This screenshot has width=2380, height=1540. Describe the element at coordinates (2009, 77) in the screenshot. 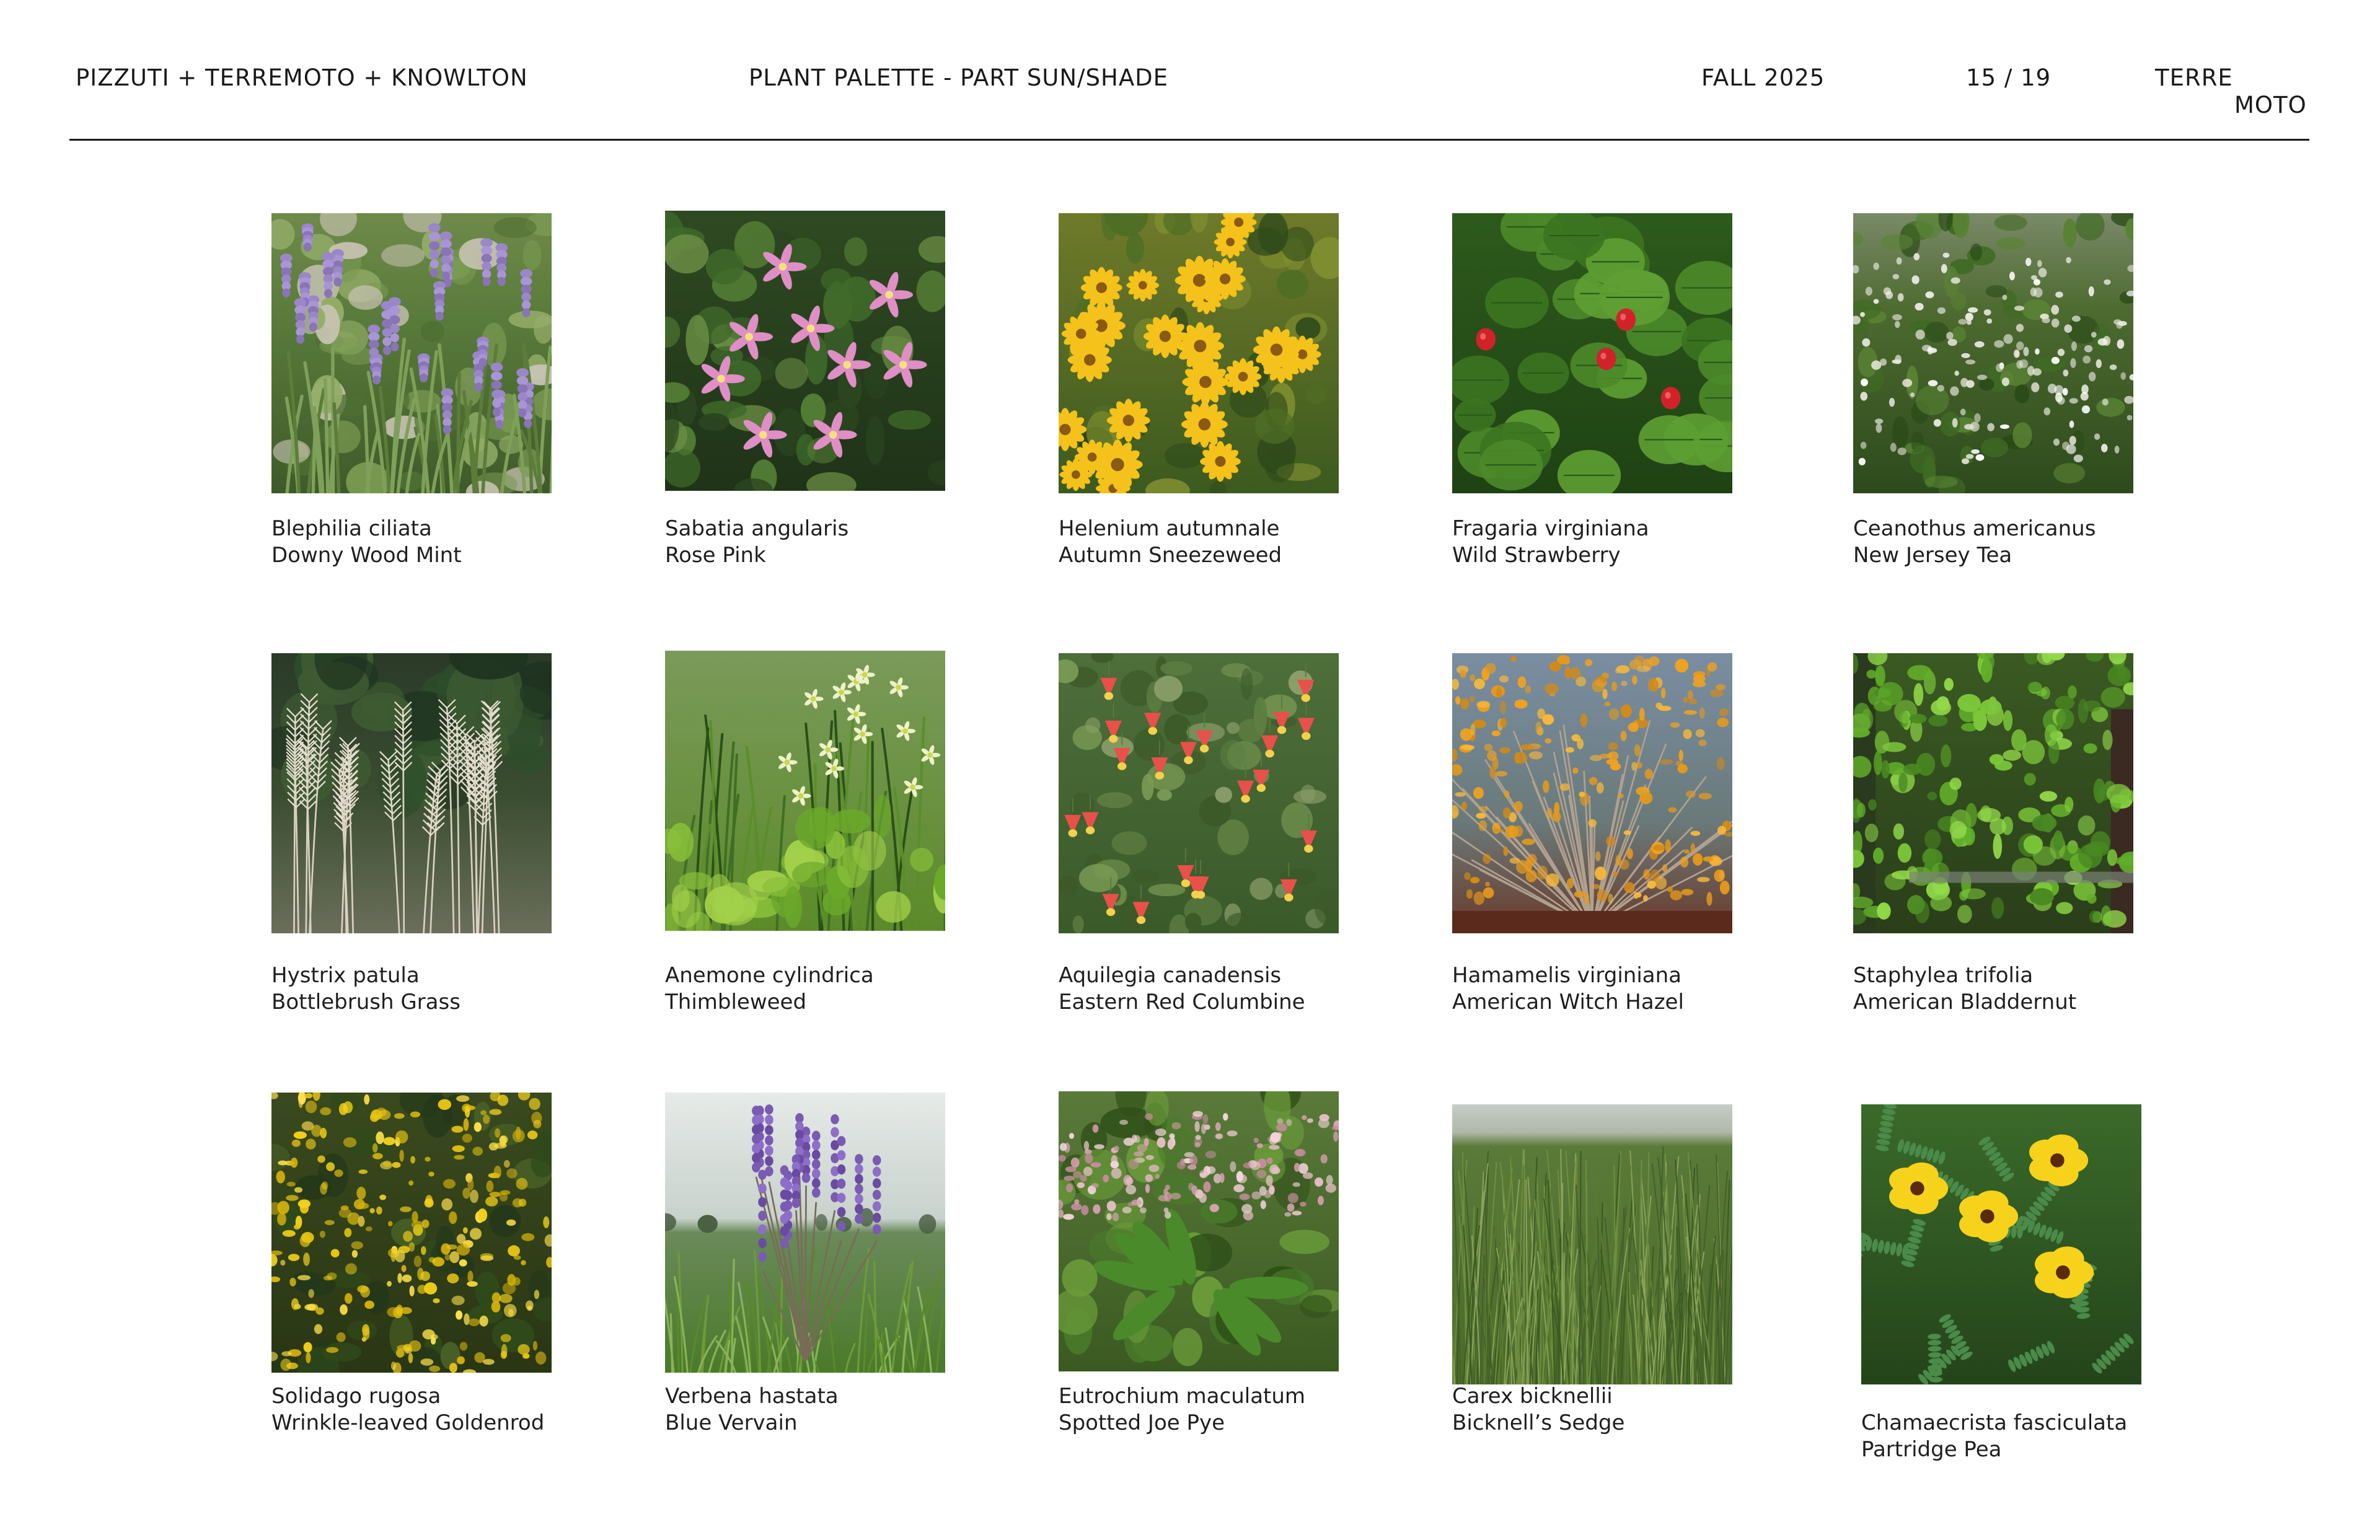

I see `page-number: 15 / 19` at that location.